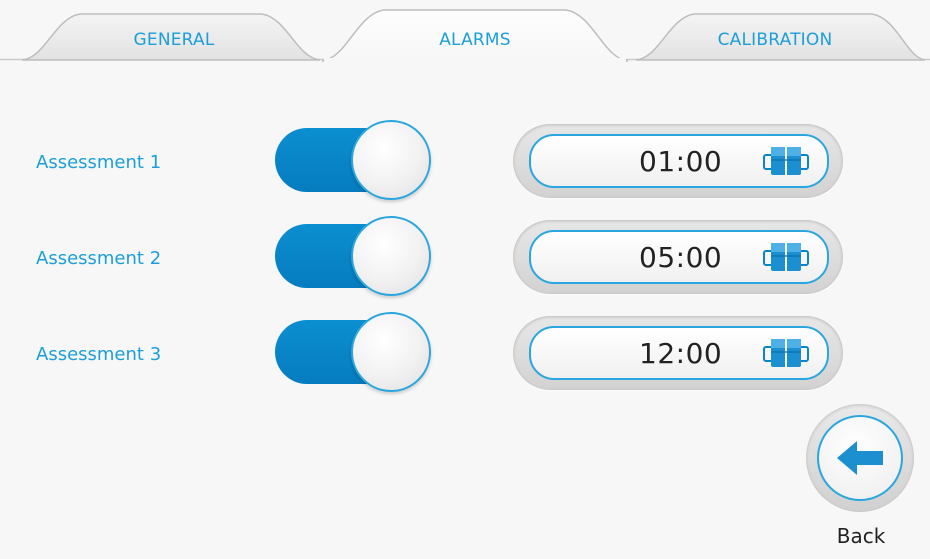  I want to click on back-control: Back, so click(861, 479).